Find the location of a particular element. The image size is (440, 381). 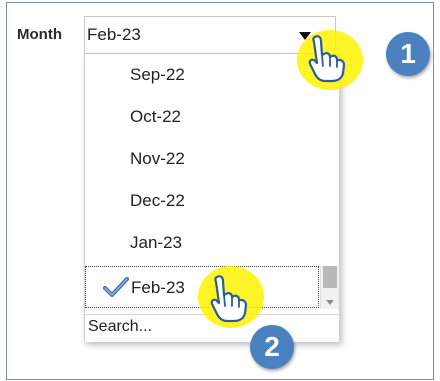

checkmark-icon is located at coordinates (116, 287).